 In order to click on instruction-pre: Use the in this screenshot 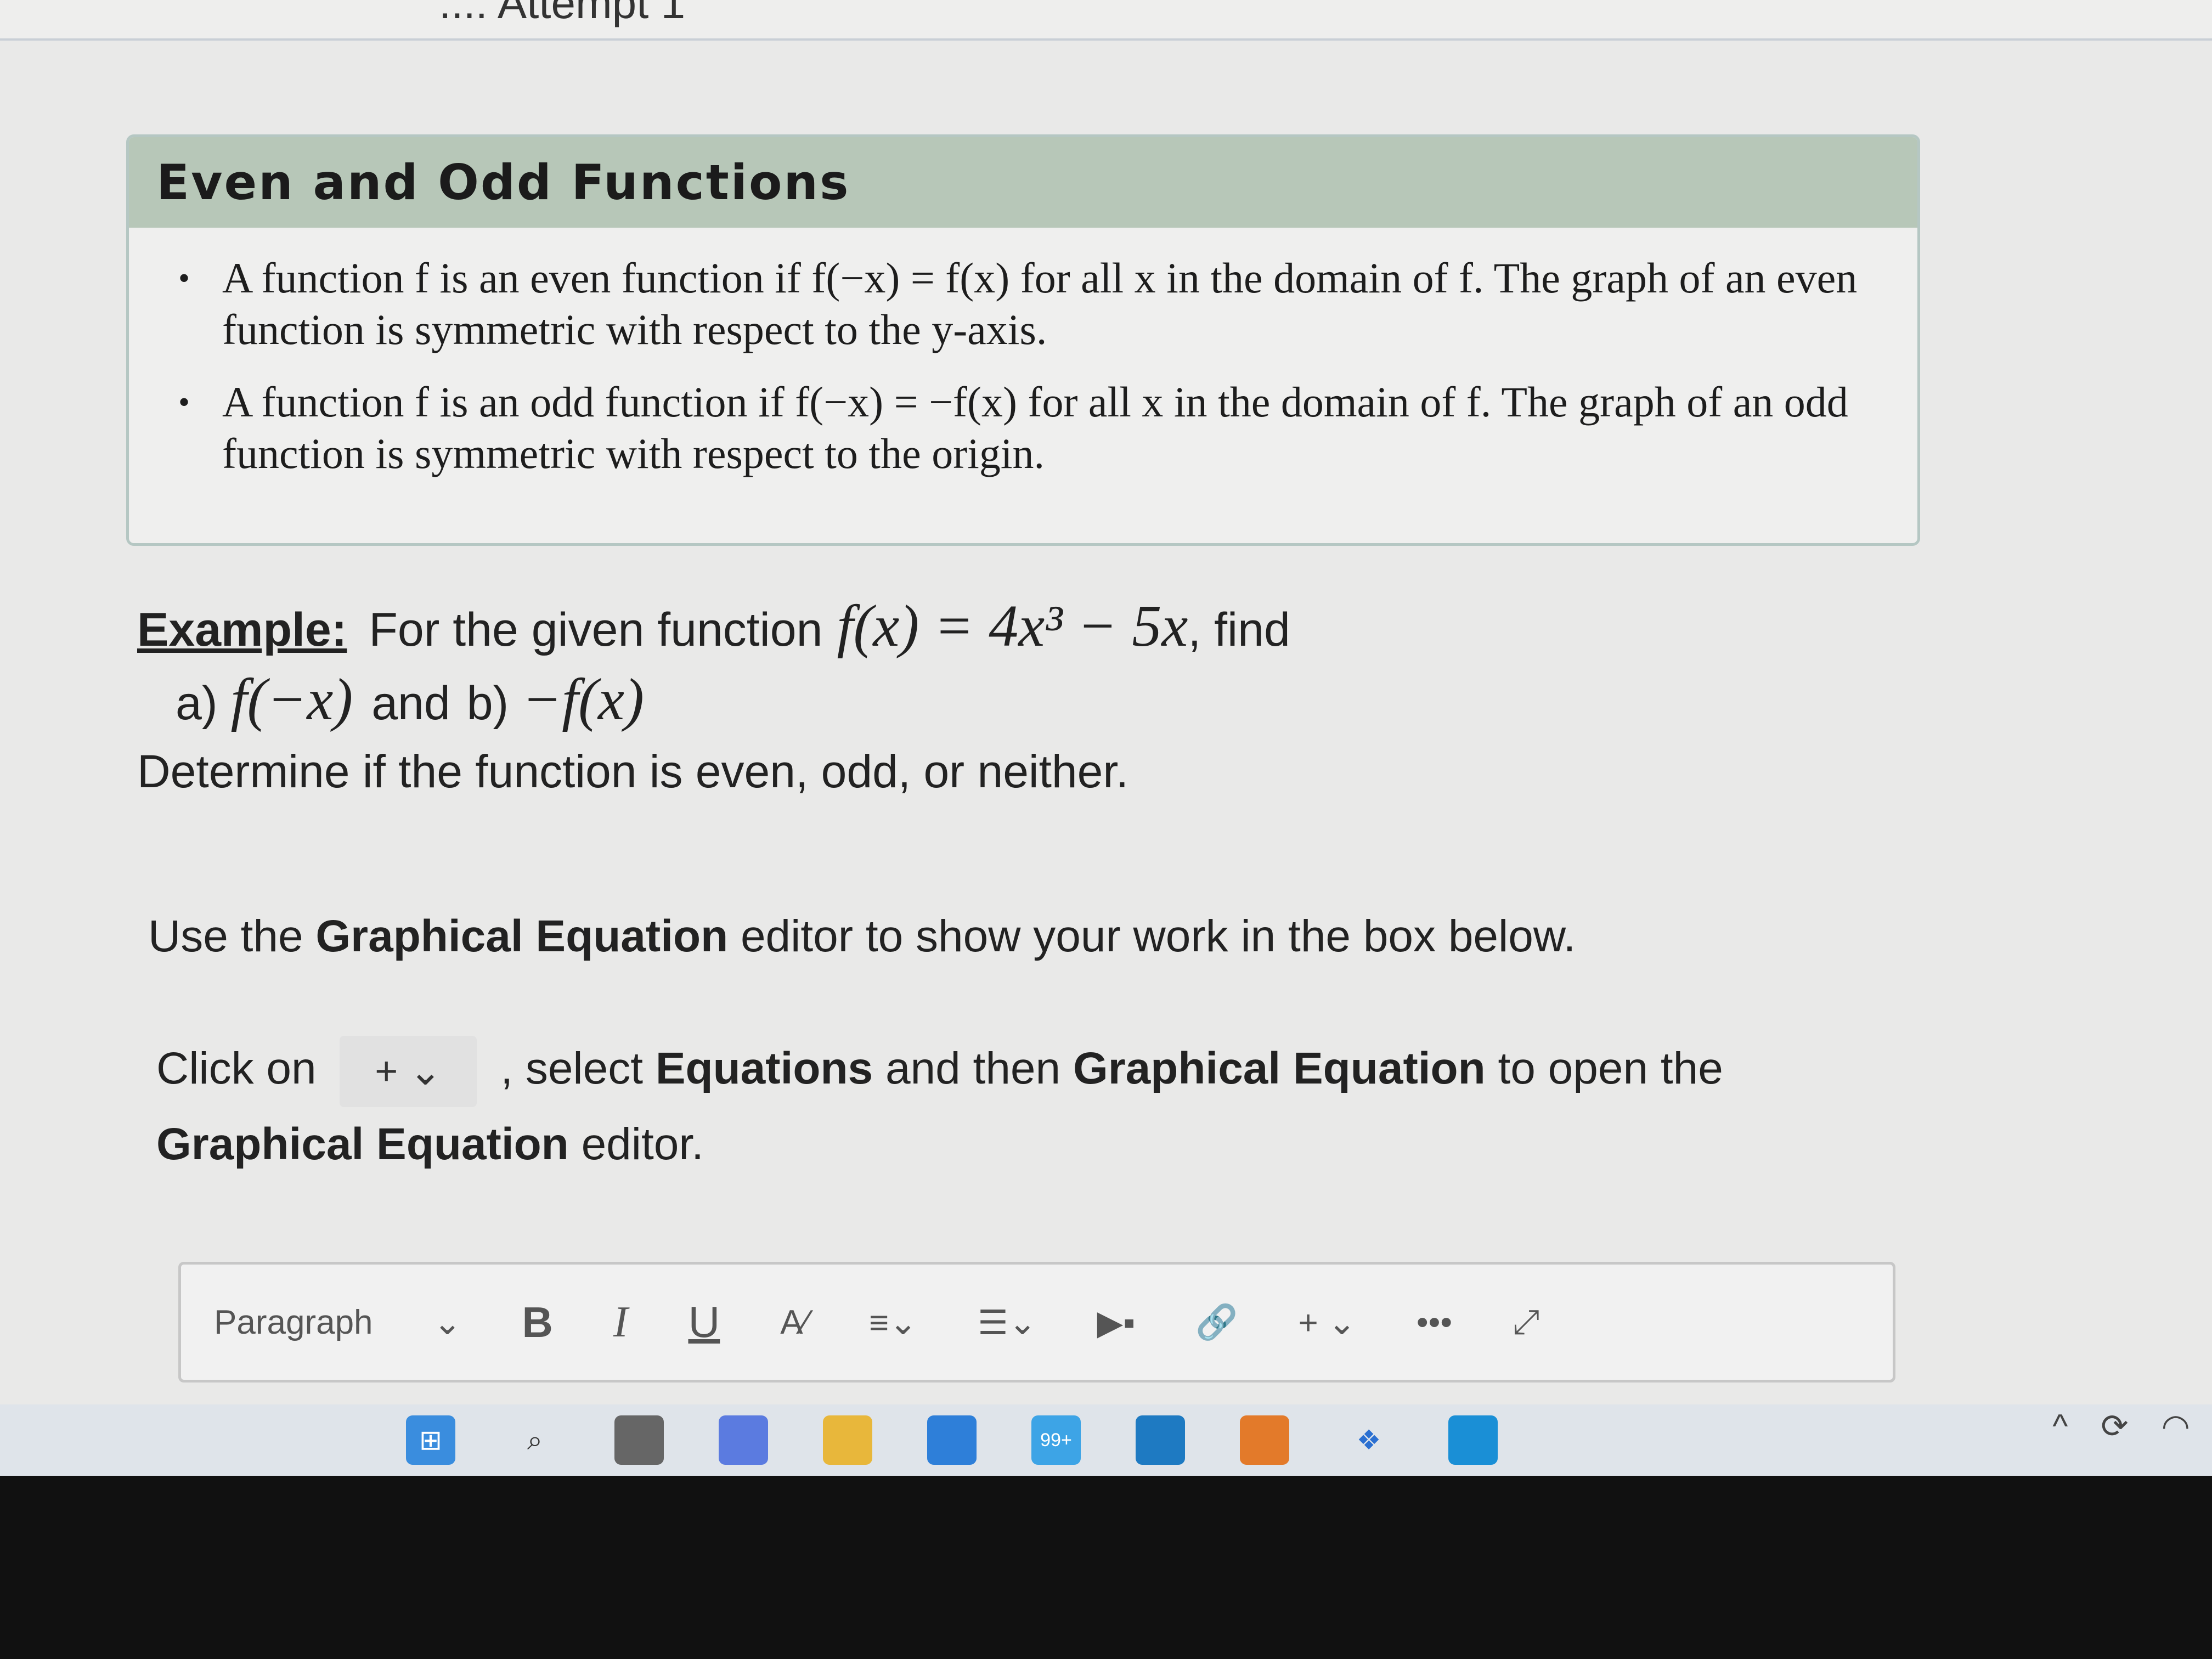, I will do `click(232, 936)`.